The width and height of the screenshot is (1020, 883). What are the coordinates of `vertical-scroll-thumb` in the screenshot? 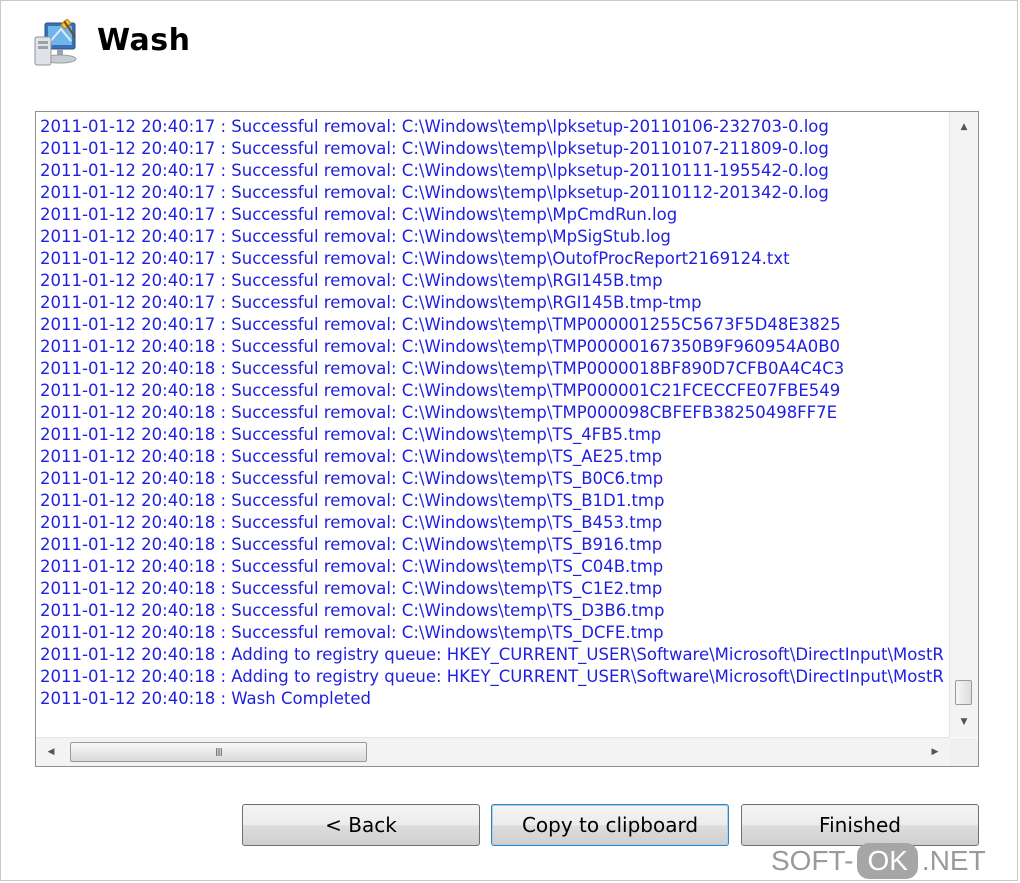 It's located at (963, 692).